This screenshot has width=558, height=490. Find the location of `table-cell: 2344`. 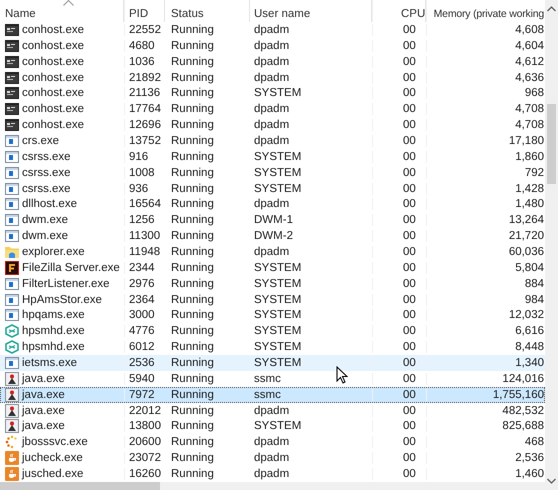

table-cell: 2344 is located at coordinates (144, 268).